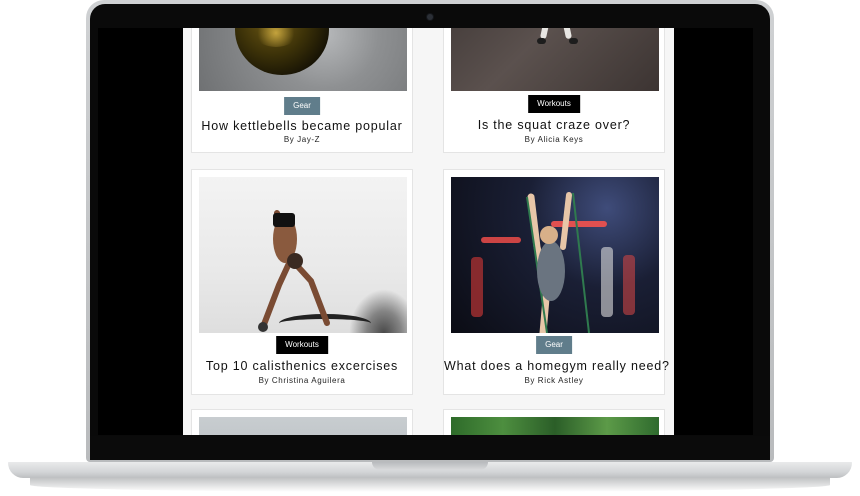 The height and width of the screenshot is (496, 860). Describe the element at coordinates (556, 366) in the screenshot. I see `article-title: What does a homegym really need?` at that location.